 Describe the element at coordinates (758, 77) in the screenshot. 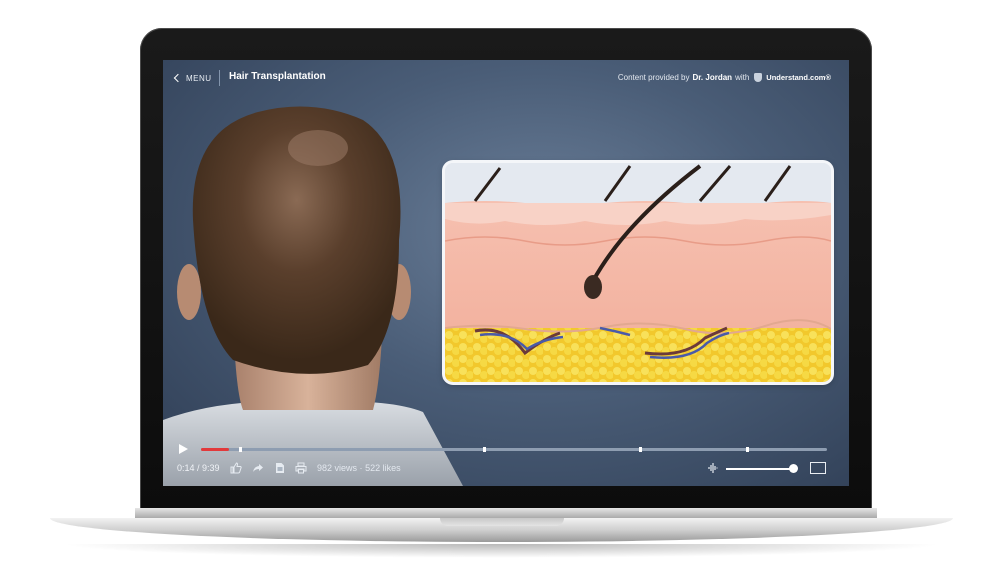

I see `shield-icon` at that location.